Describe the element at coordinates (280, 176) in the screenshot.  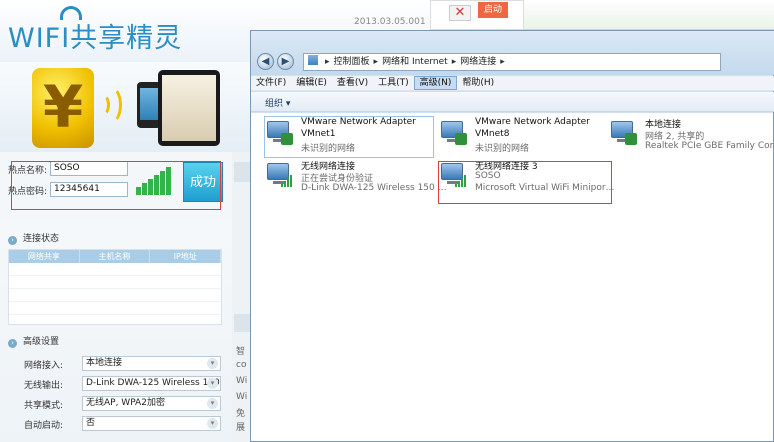
I see `wireless-network-icon` at that location.